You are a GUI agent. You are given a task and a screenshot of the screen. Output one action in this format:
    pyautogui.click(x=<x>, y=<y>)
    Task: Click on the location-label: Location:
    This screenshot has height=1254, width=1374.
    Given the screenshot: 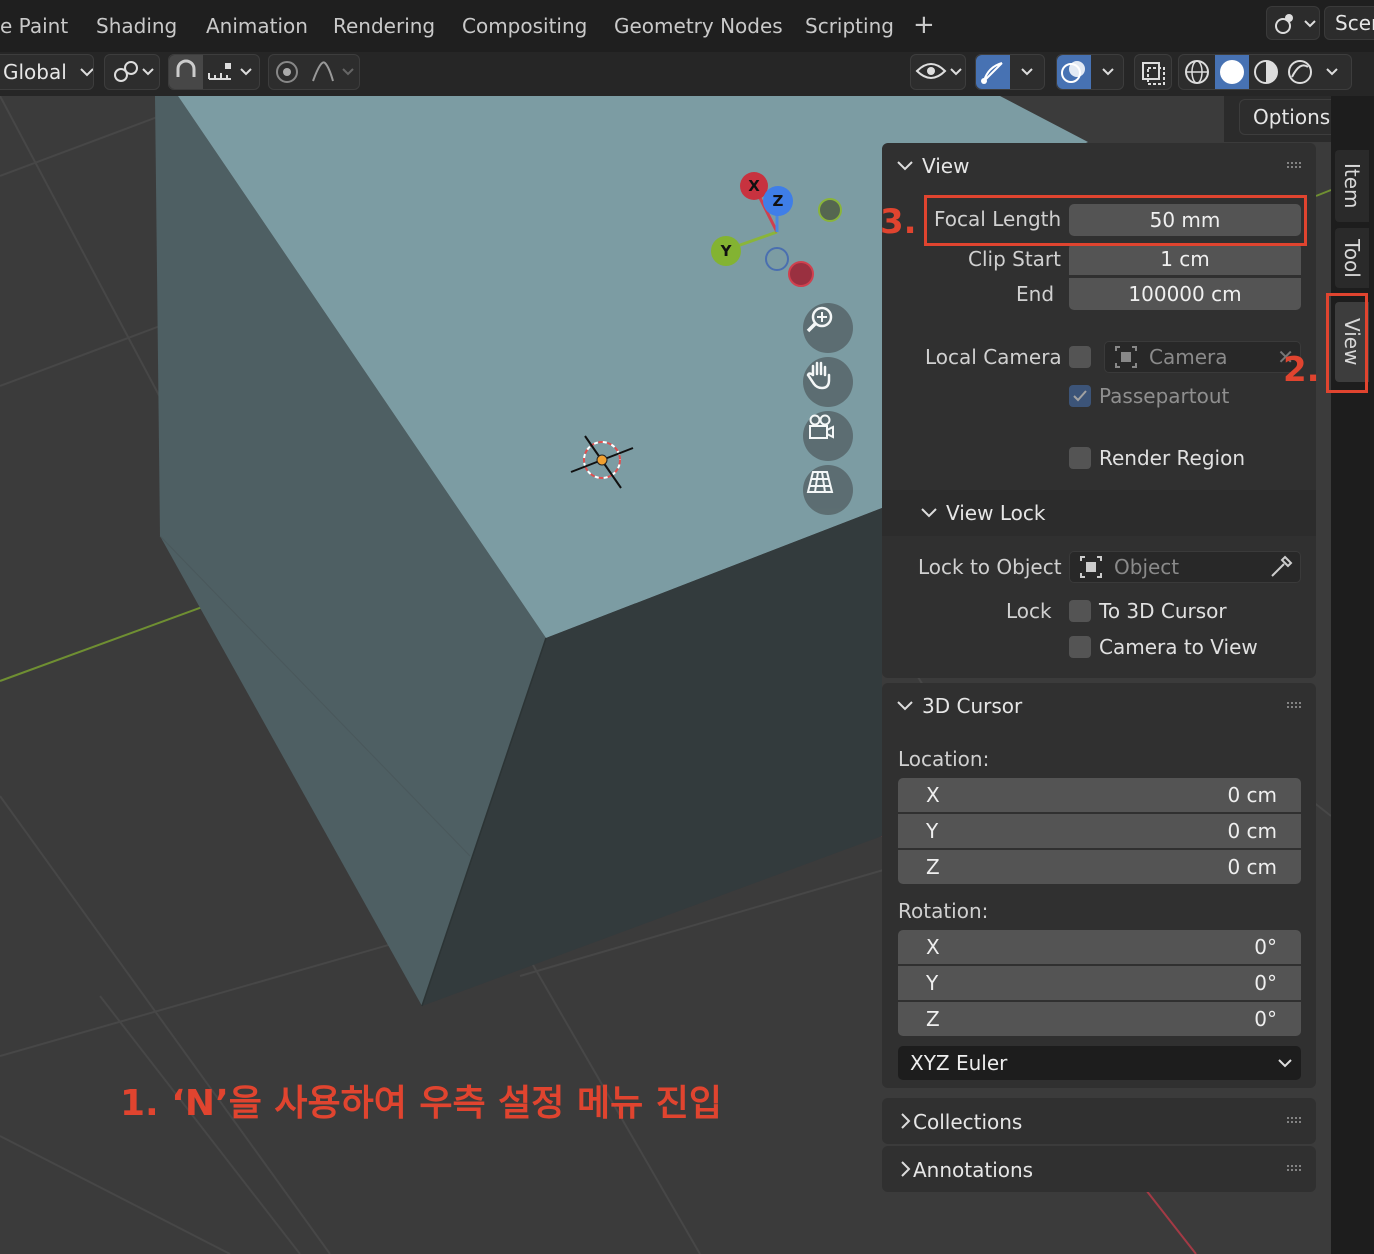 What is the action you would take?
    pyautogui.click(x=944, y=759)
    